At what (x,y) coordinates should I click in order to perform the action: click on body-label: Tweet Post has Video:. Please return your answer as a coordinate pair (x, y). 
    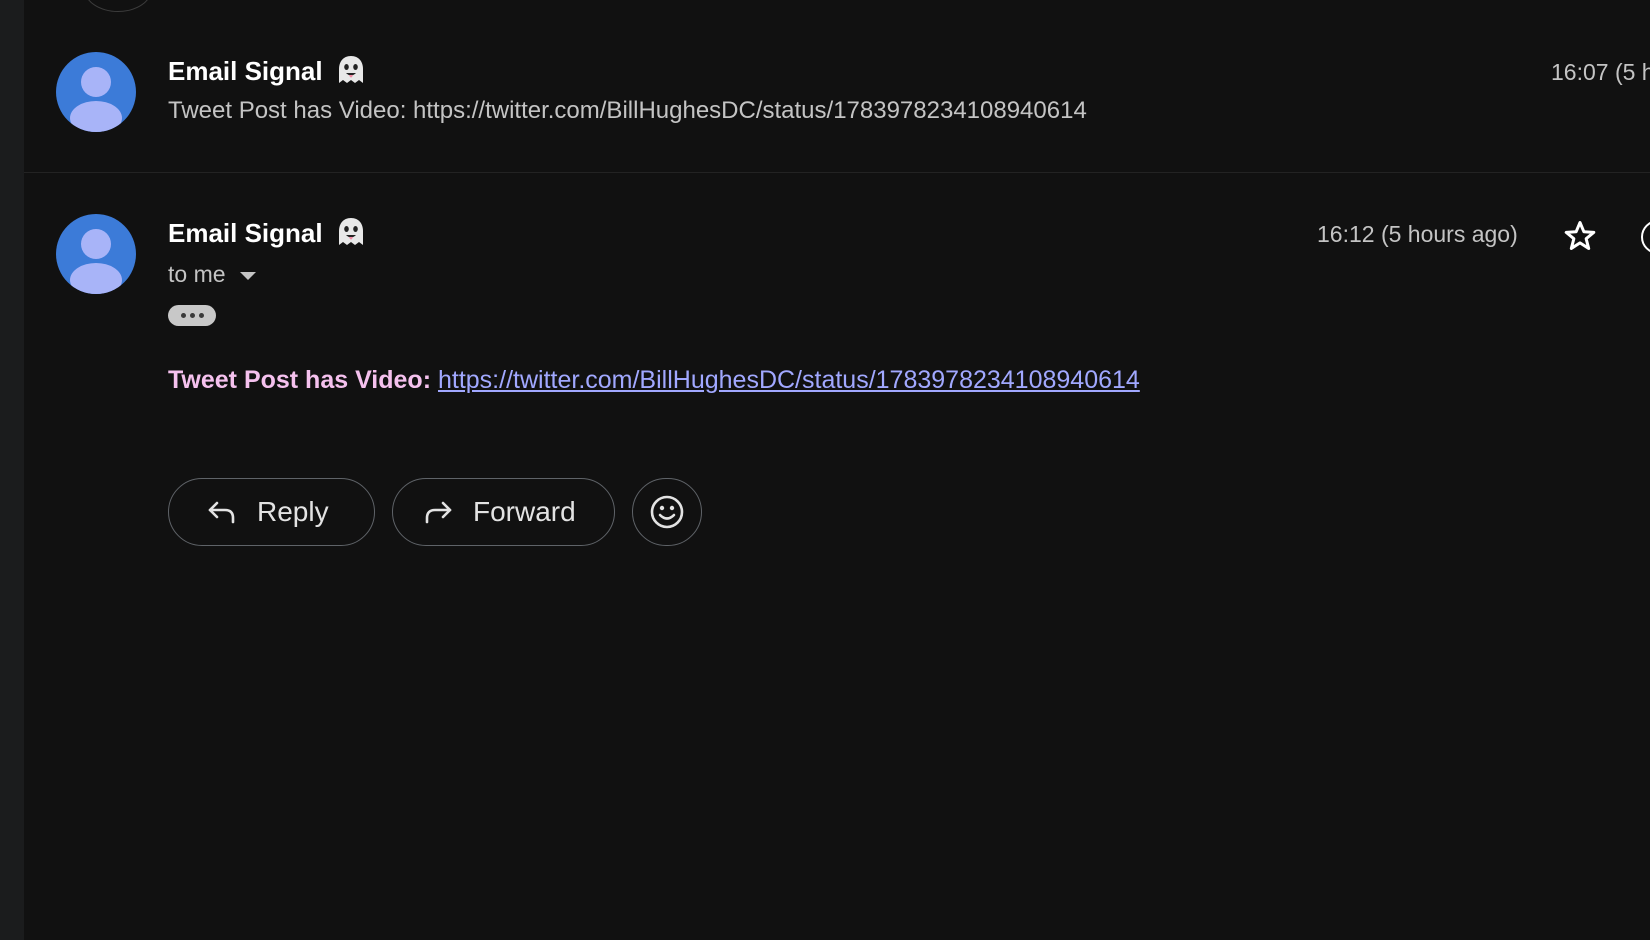
    Looking at the image, I should click on (300, 380).